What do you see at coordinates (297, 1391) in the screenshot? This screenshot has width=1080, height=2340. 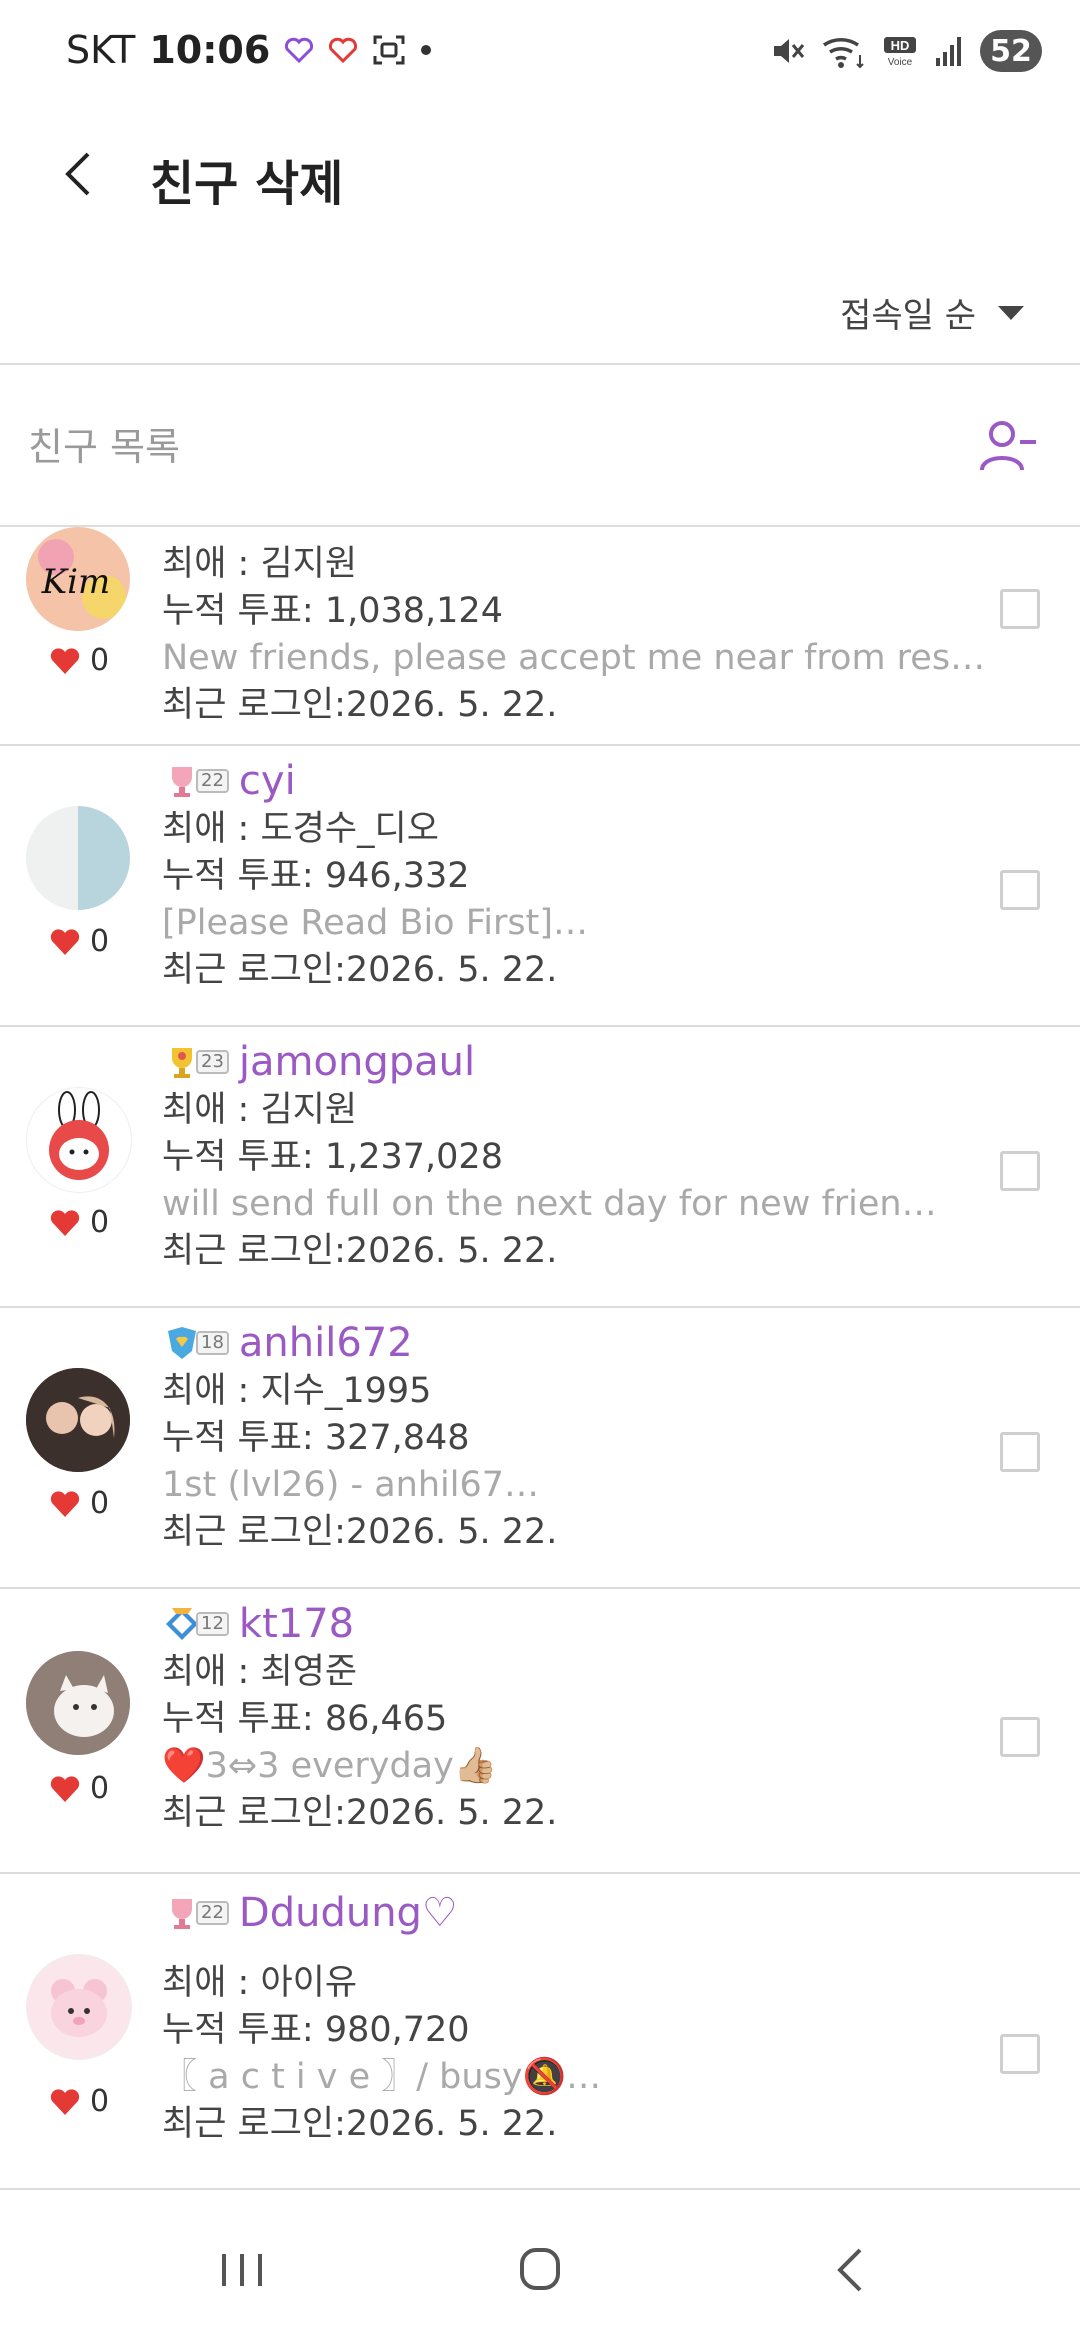 I see `favorite-idol: 최애 : 지수_1995` at bounding box center [297, 1391].